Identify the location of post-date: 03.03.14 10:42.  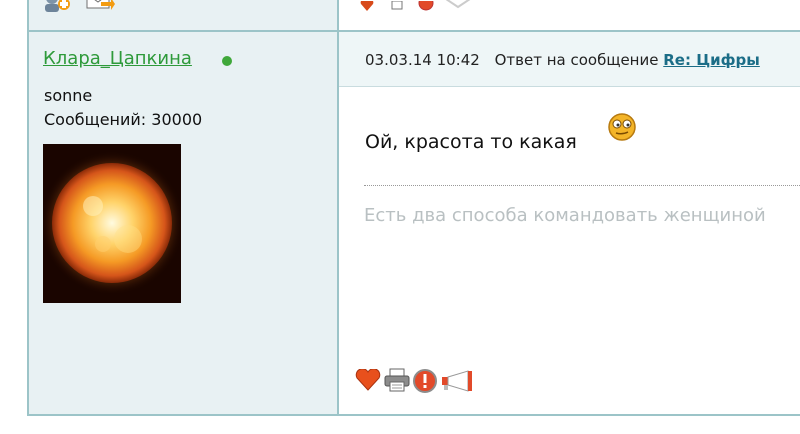
(422, 60).